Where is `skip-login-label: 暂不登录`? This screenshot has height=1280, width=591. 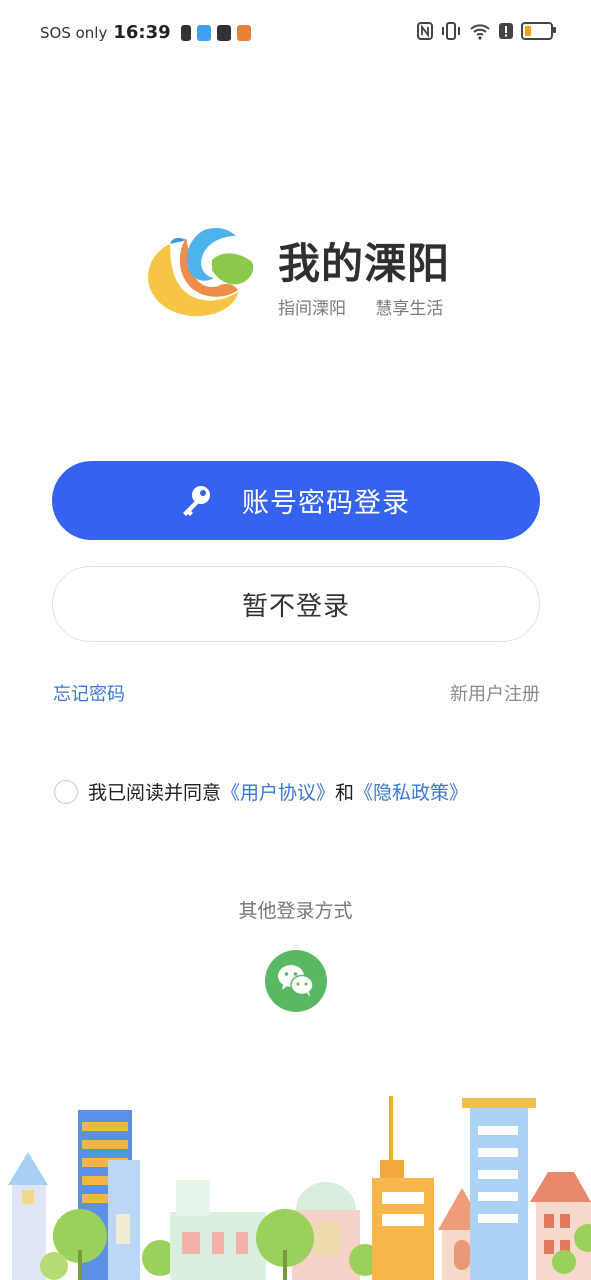
skip-login-label: 暂不登录 is located at coordinates (295, 606).